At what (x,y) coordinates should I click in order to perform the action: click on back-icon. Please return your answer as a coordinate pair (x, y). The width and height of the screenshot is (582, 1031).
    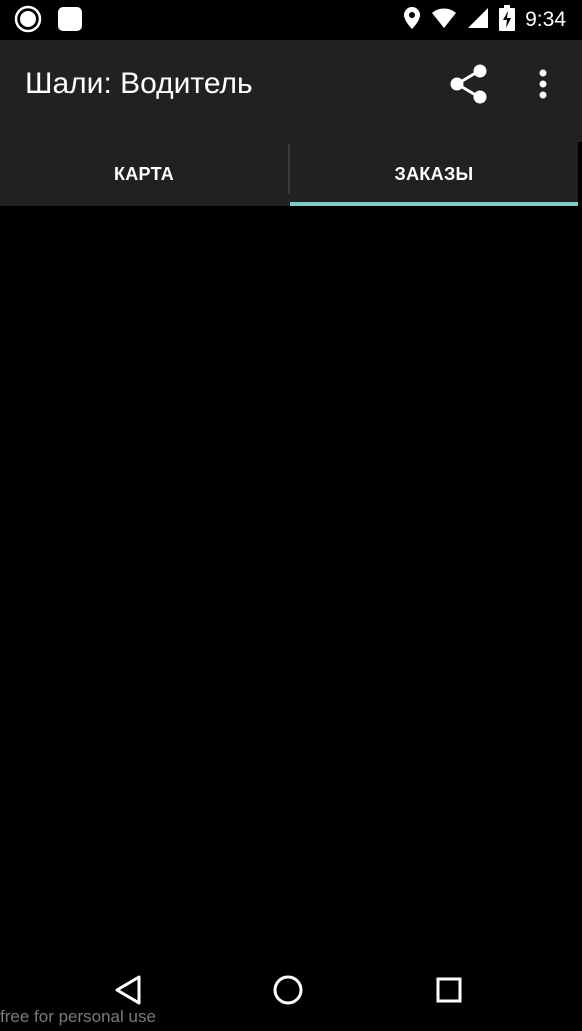
    Looking at the image, I should click on (128, 990).